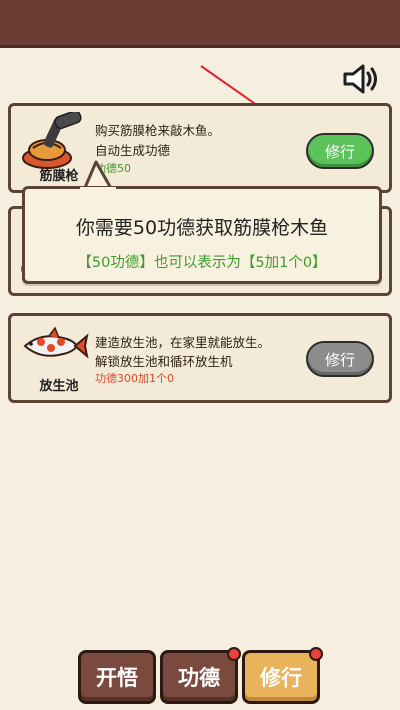 The height and width of the screenshot is (710, 400). I want to click on tab-enlighten: 开悟, so click(117, 677).